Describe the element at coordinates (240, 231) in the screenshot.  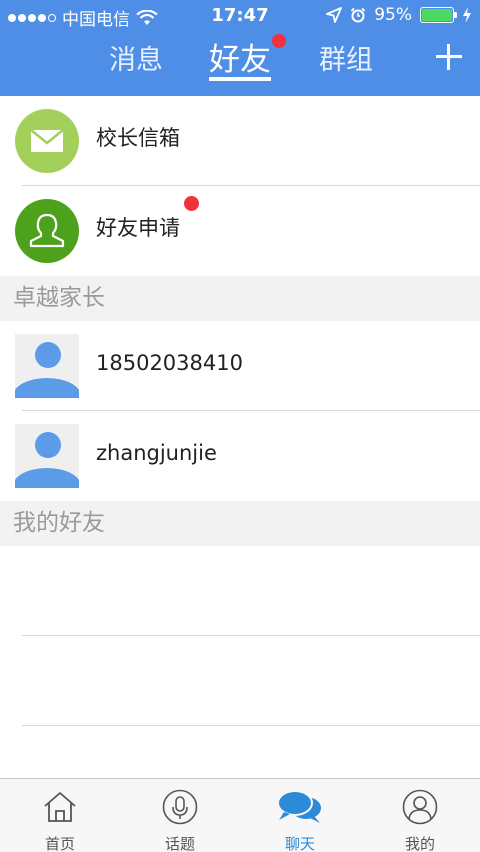
I see `list-item-friend-requests: 好友申请` at that location.